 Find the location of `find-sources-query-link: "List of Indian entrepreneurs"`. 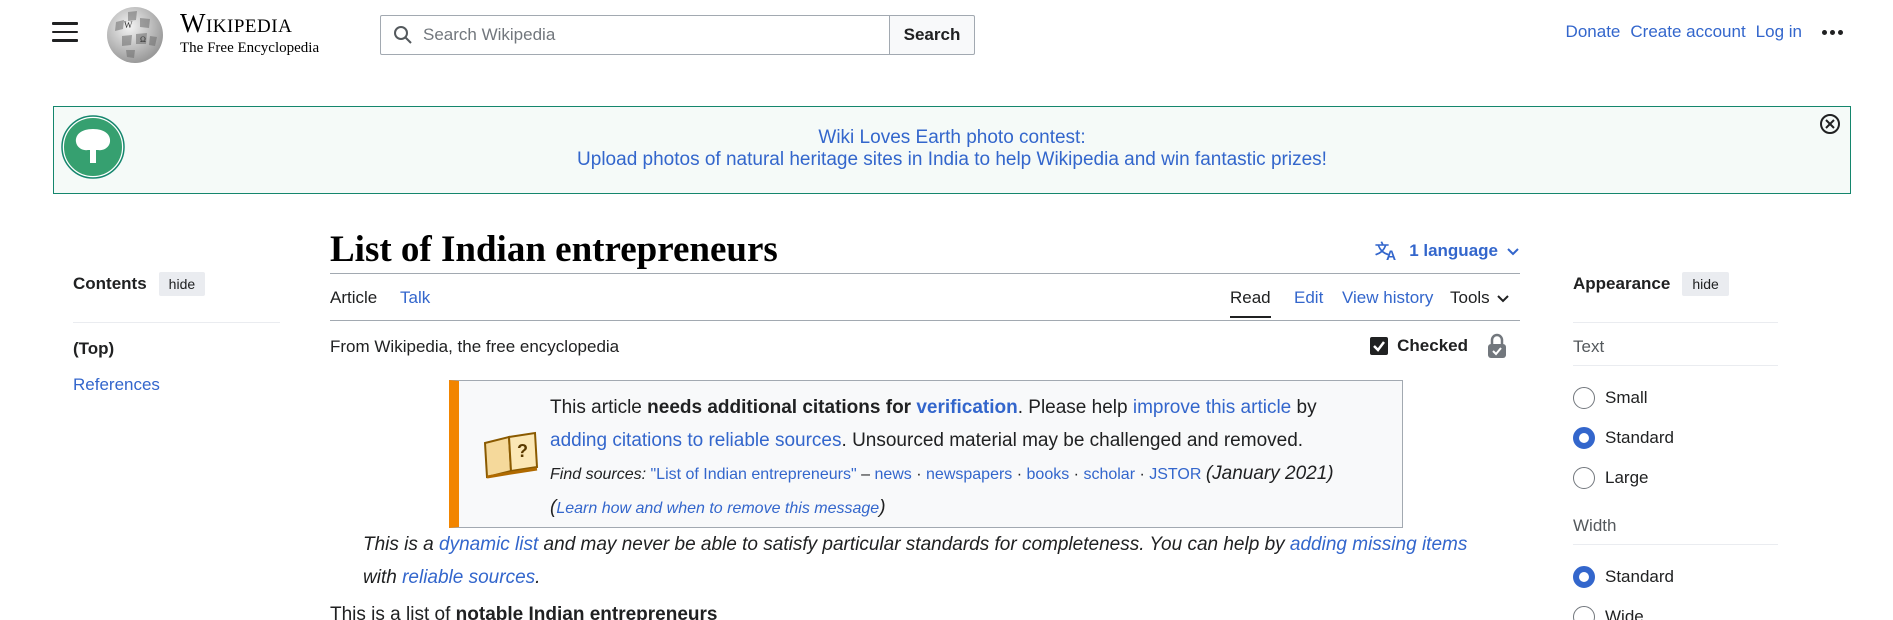

find-sources-query-link: "List of Indian entrepreneurs" is located at coordinates (753, 474).